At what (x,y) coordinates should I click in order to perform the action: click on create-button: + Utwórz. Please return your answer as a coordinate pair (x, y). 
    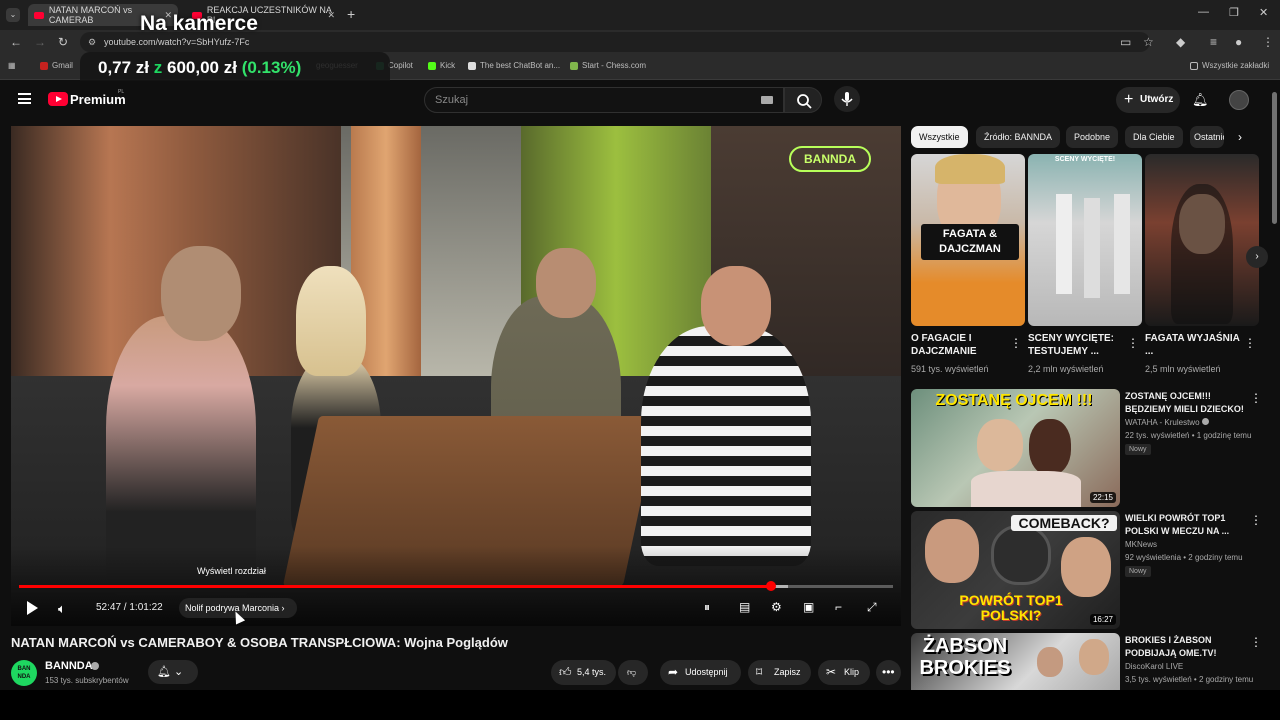
    Looking at the image, I should click on (1148, 100).